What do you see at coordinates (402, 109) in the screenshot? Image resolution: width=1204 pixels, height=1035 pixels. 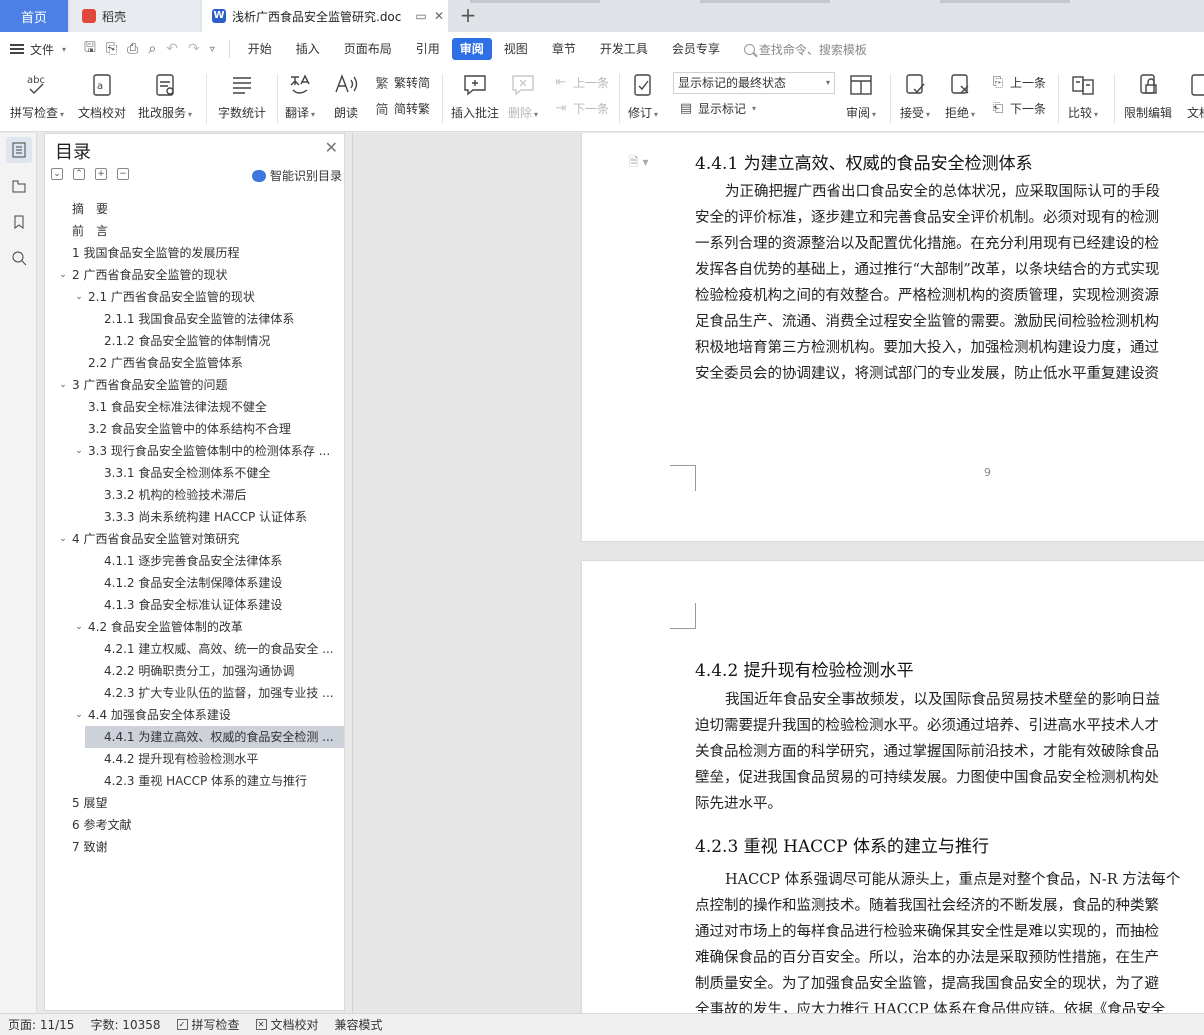 I see `to-traditional-button: 简 简转繁` at bounding box center [402, 109].